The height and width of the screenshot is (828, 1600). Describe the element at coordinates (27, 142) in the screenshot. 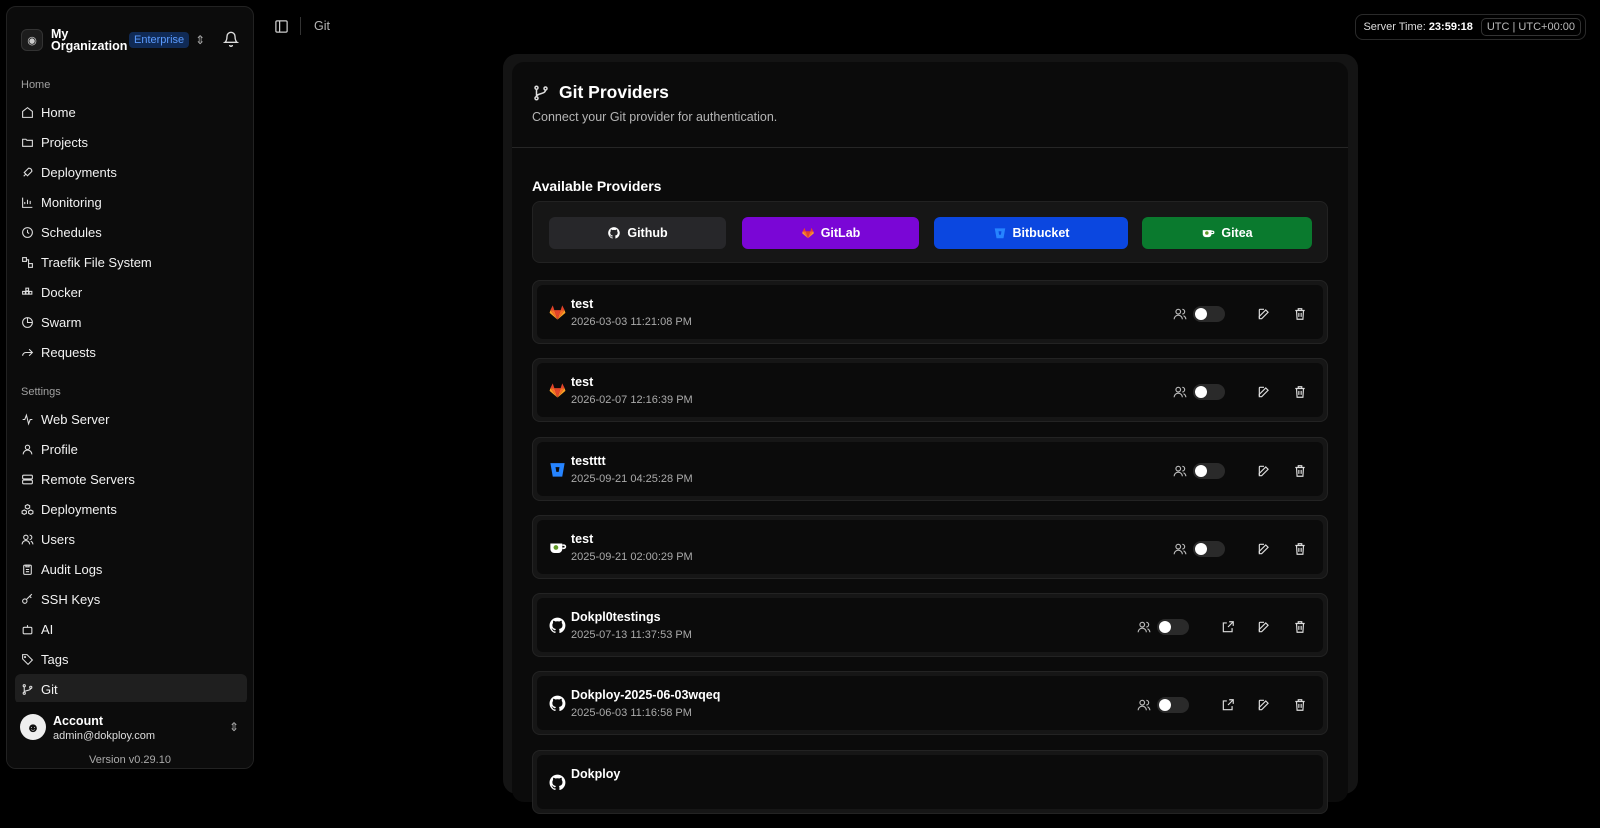

I see `folder-icon` at that location.